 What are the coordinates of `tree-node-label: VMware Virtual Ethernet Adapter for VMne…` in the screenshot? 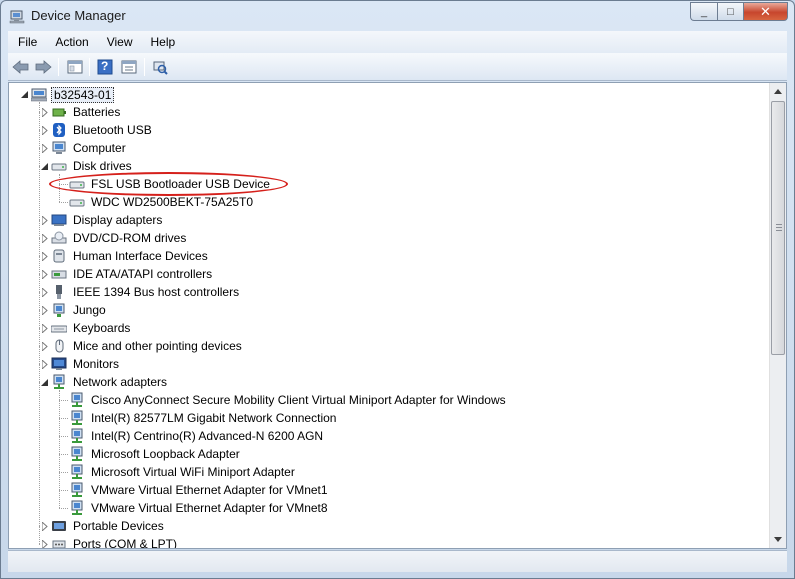 It's located at (209, 490).